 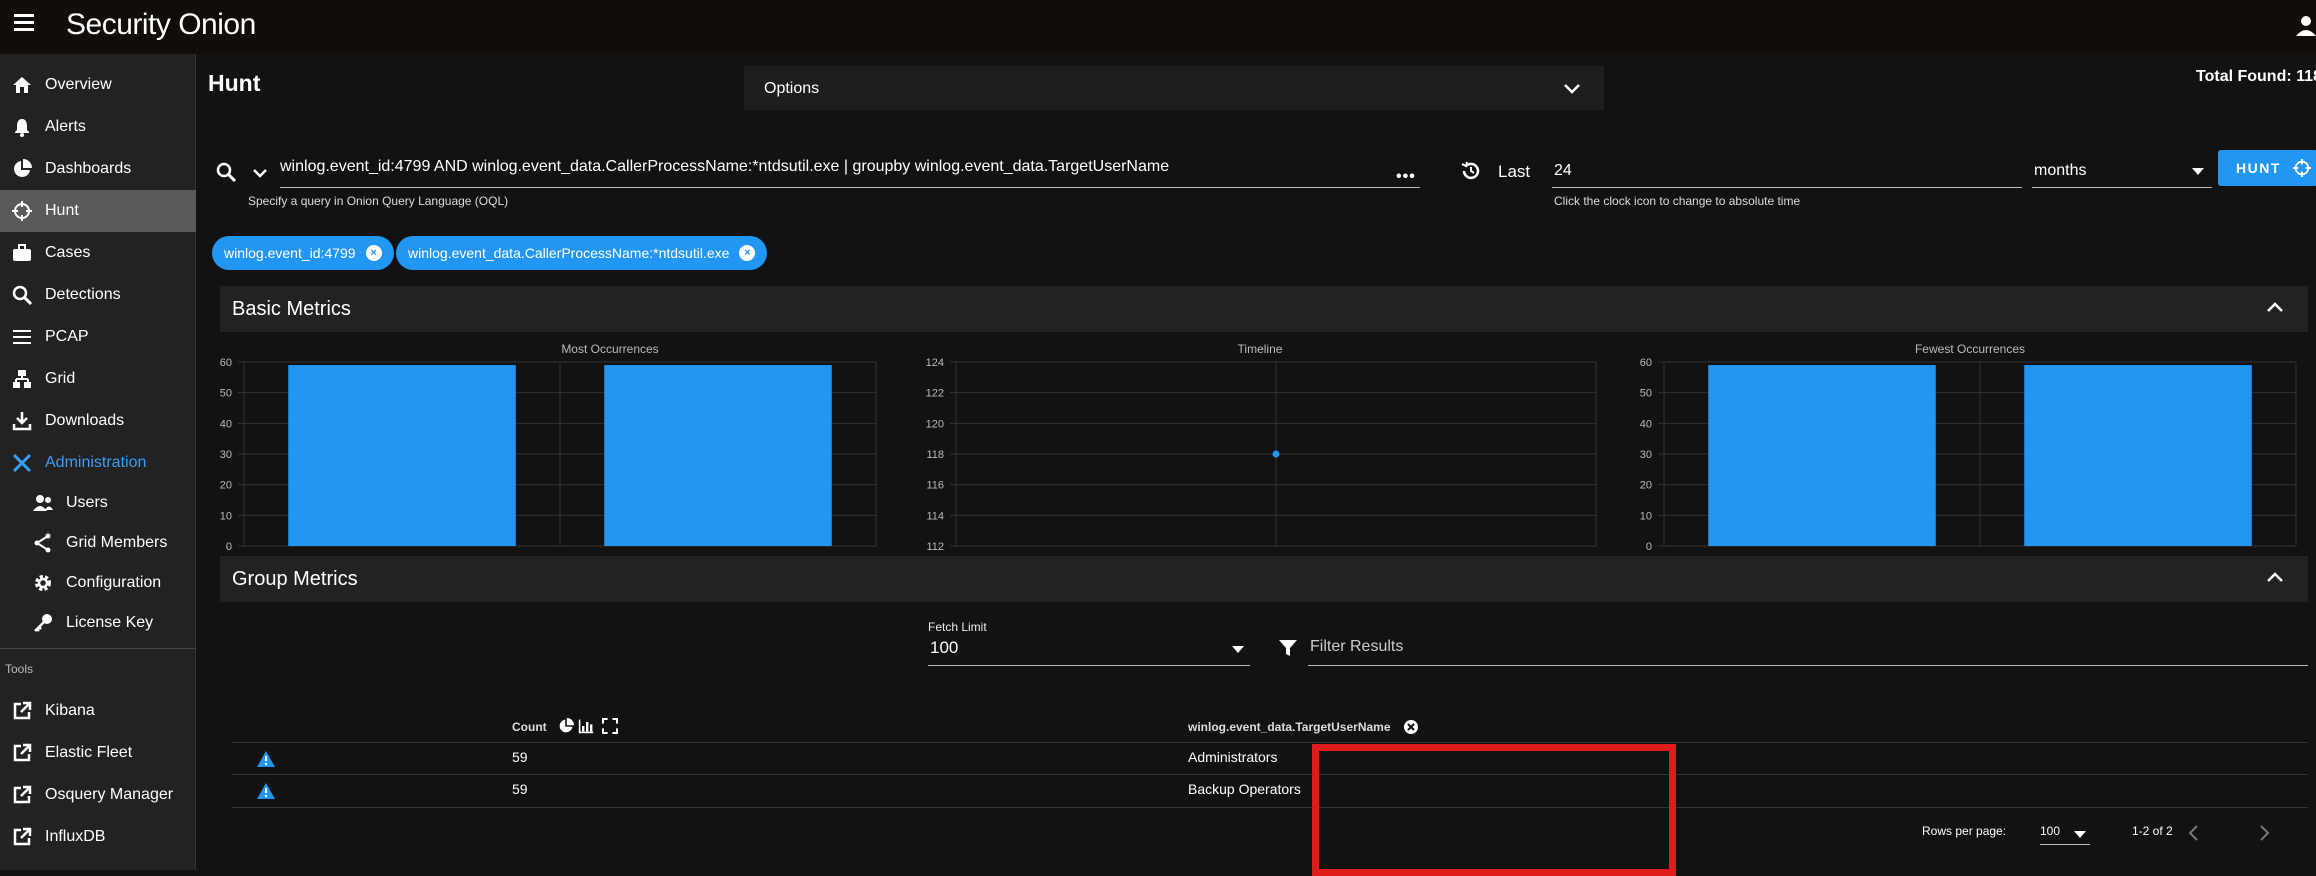 I want to click on sidebar-item-configuration: Configuration, so click(x=98, y=583).